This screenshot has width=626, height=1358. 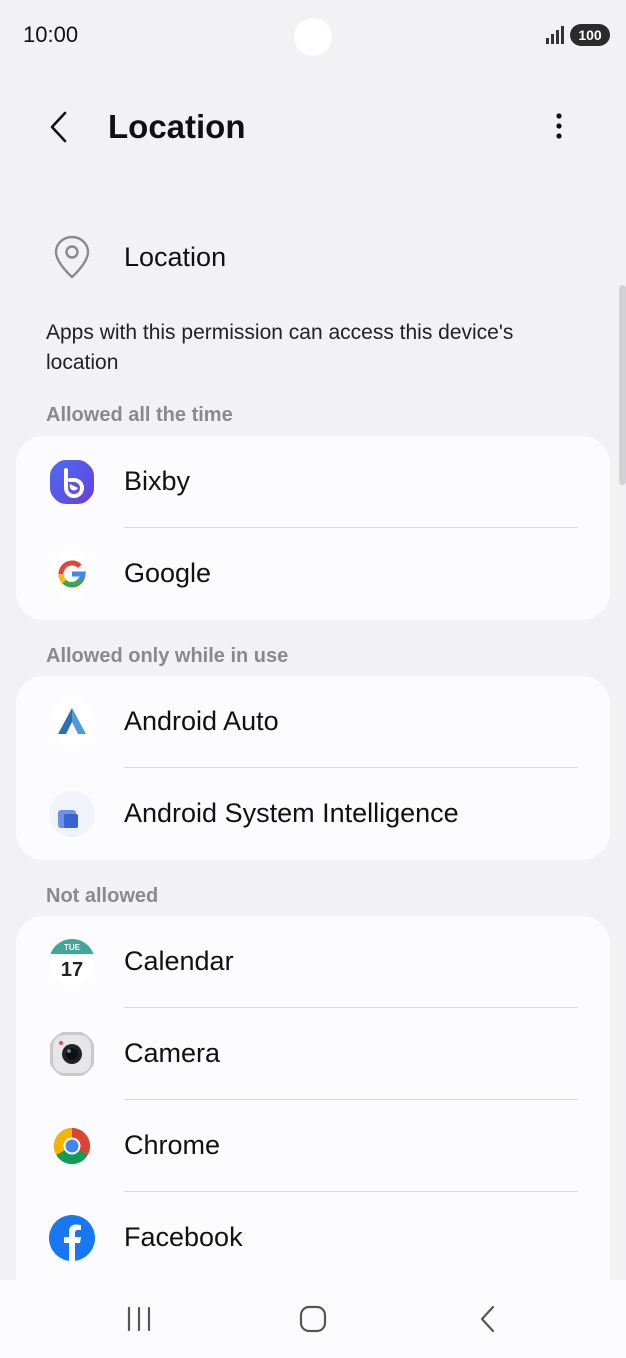 What do you see at coordinates (72, 947) in the screenshot?
I see `calendar-icon-day: TUE` at bounding box center [72, 947].